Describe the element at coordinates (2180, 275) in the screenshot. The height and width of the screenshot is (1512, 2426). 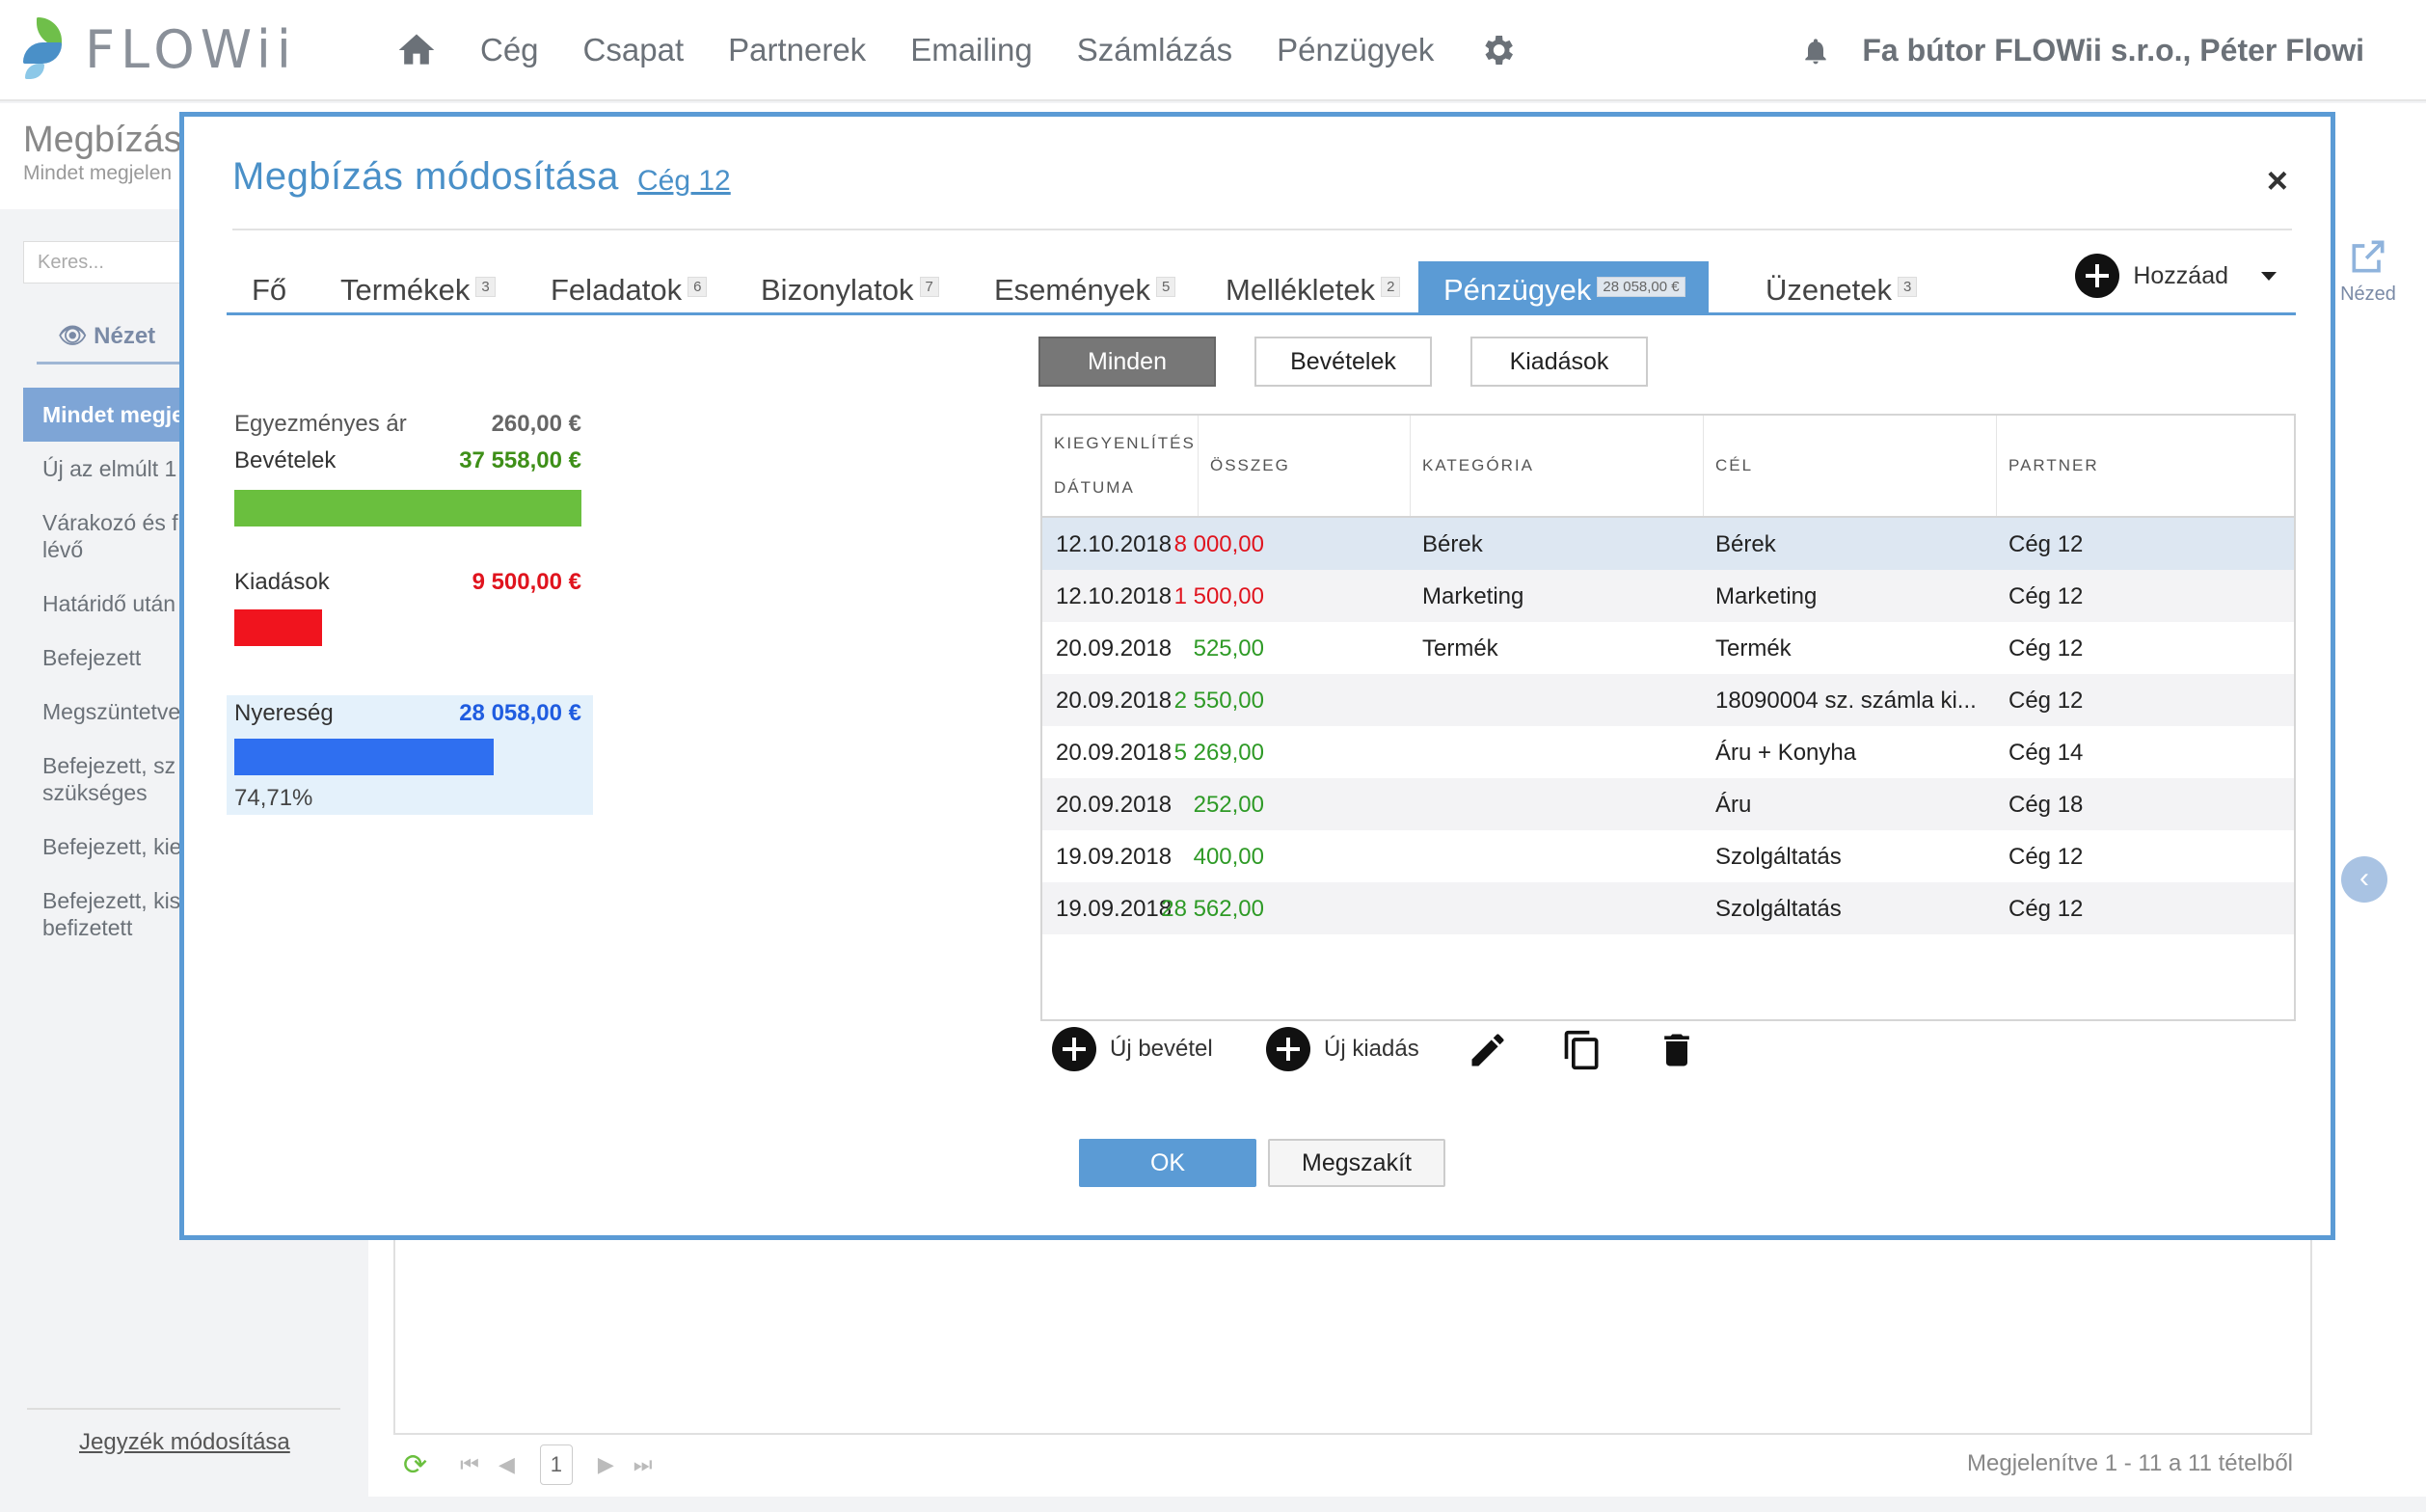
I see `add-label: Hozzáad` at that location.